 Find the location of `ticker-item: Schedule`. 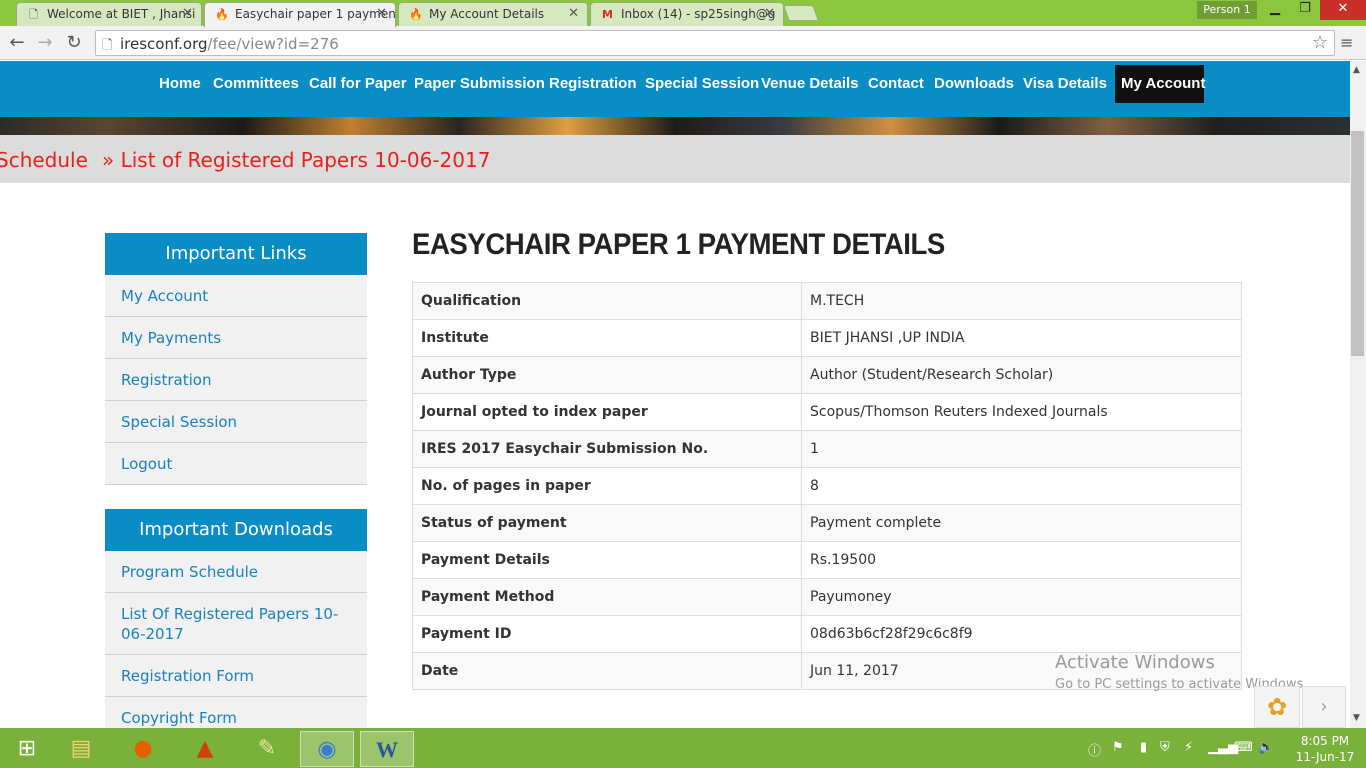

ticker-item: Schedule is located at coordinates (44, 160).